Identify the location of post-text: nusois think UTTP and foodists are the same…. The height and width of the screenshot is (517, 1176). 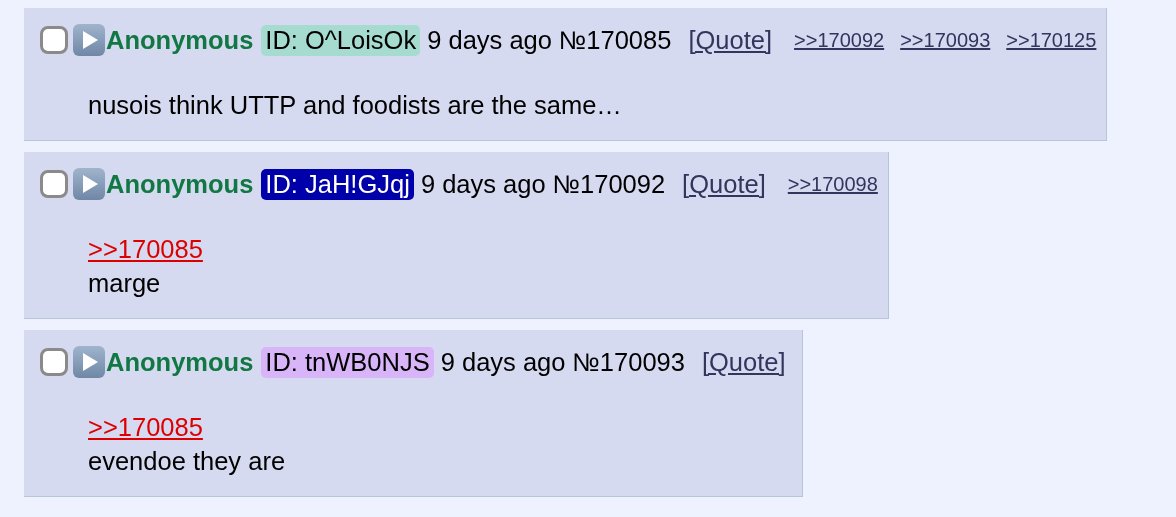
(355, 105).